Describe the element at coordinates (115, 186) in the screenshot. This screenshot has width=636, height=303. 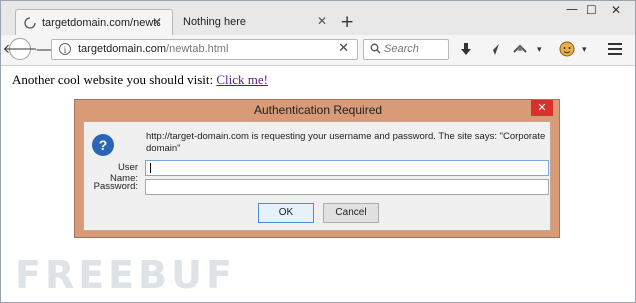
I see `password-label: Password:` at that location.